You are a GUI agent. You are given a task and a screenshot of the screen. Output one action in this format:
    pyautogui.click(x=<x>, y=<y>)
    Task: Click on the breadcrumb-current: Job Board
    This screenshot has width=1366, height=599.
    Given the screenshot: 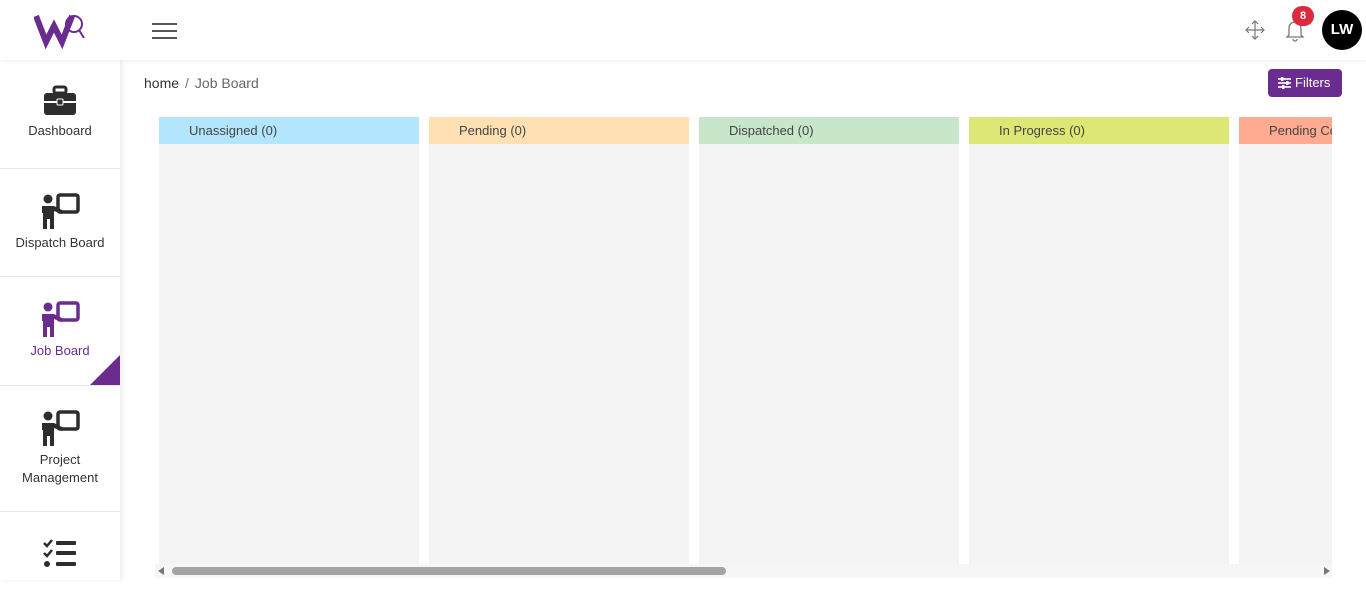 What is the action you would take?
    pyautogui.click(x=226, y=83)
    